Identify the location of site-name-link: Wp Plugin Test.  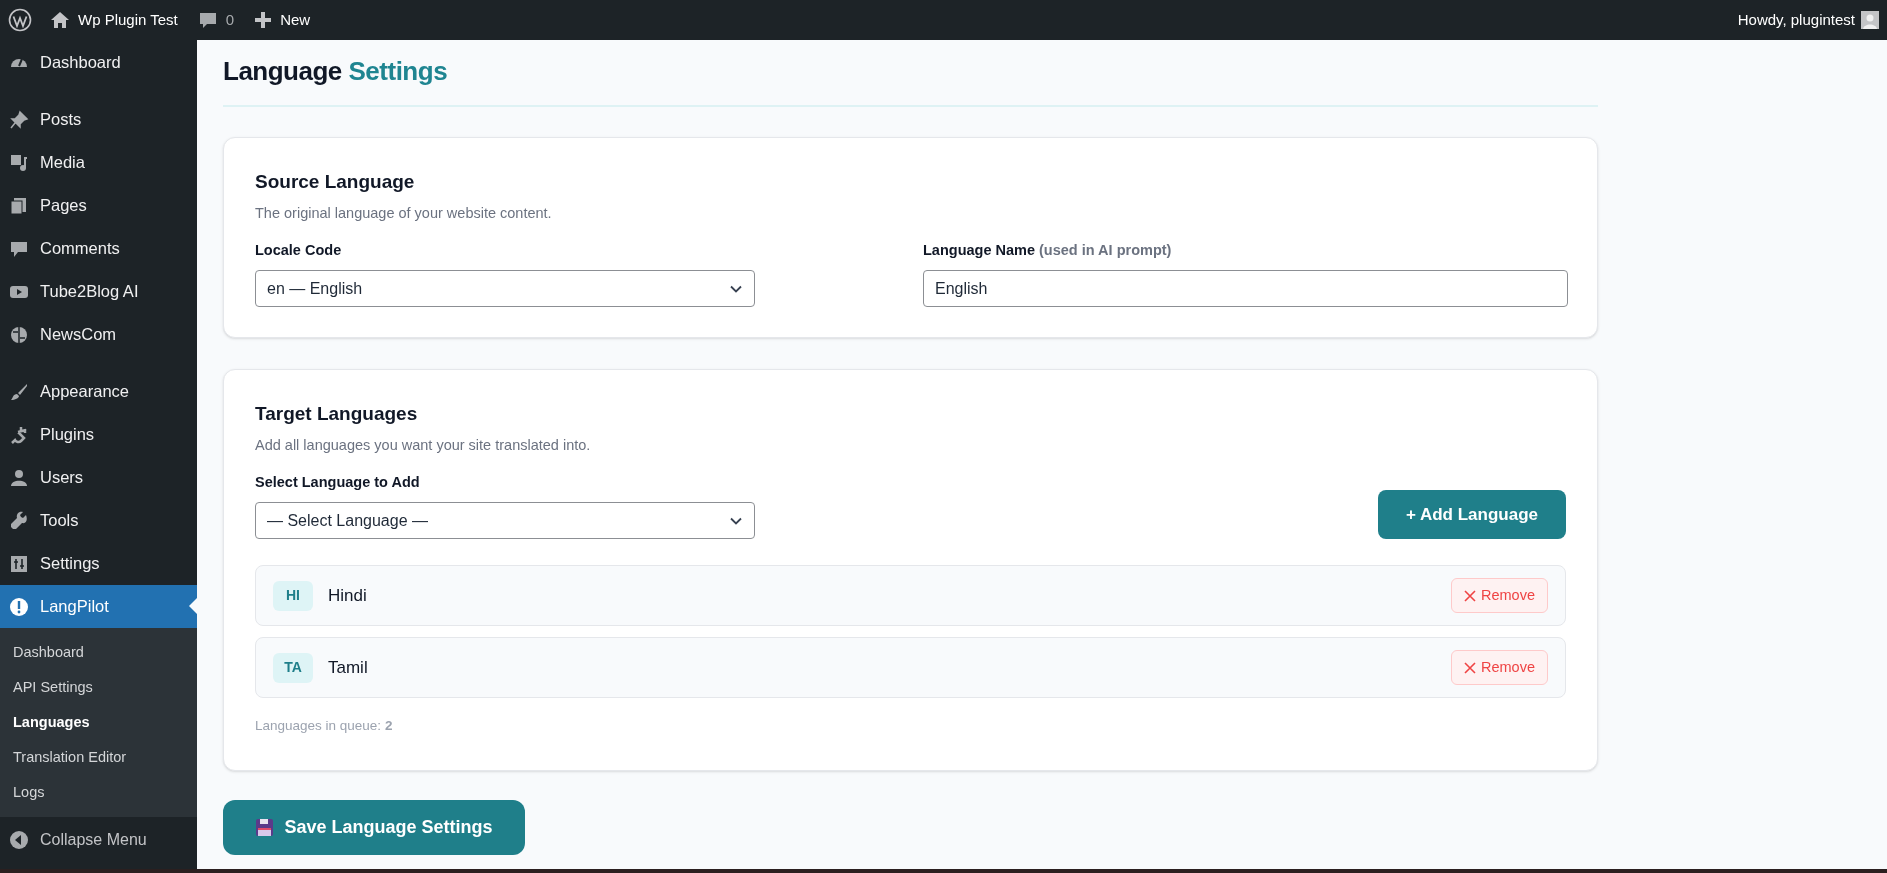
(114, 20).